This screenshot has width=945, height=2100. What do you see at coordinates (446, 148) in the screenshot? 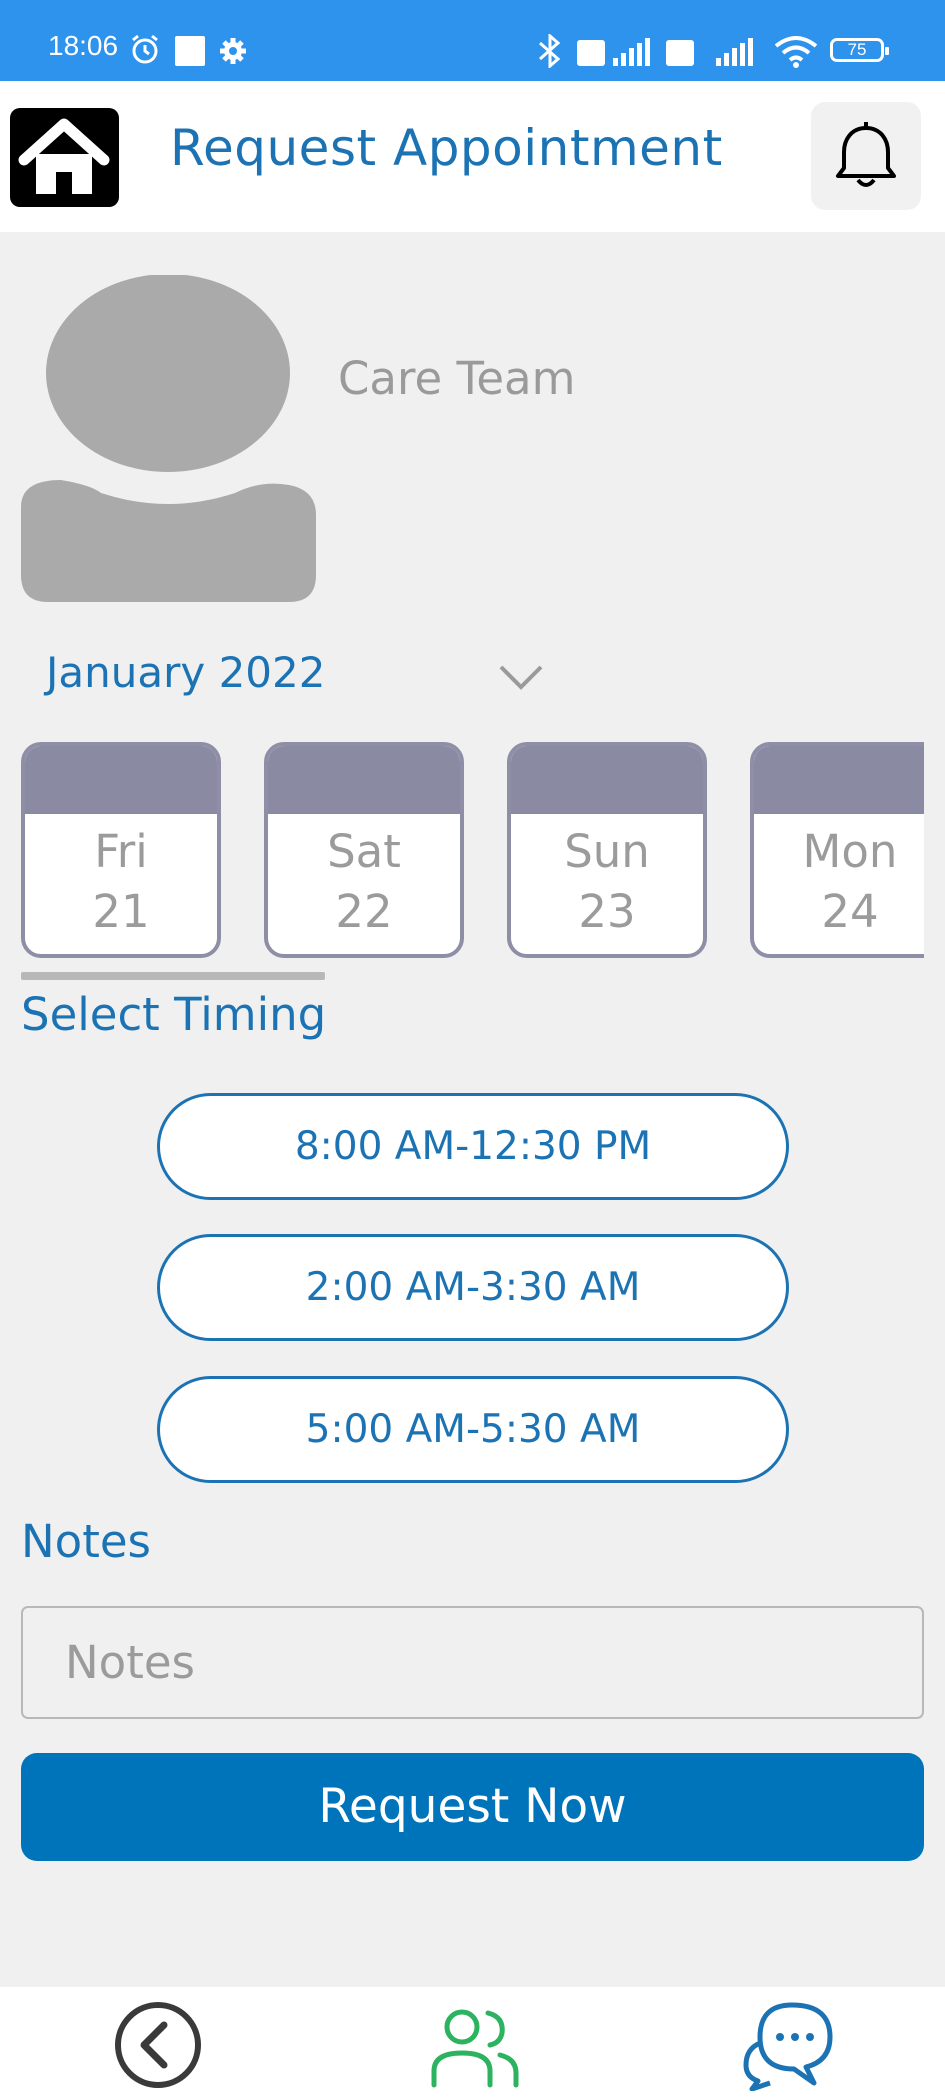
I see `page-title: Request Appointment` at bounding box center [446, 148].